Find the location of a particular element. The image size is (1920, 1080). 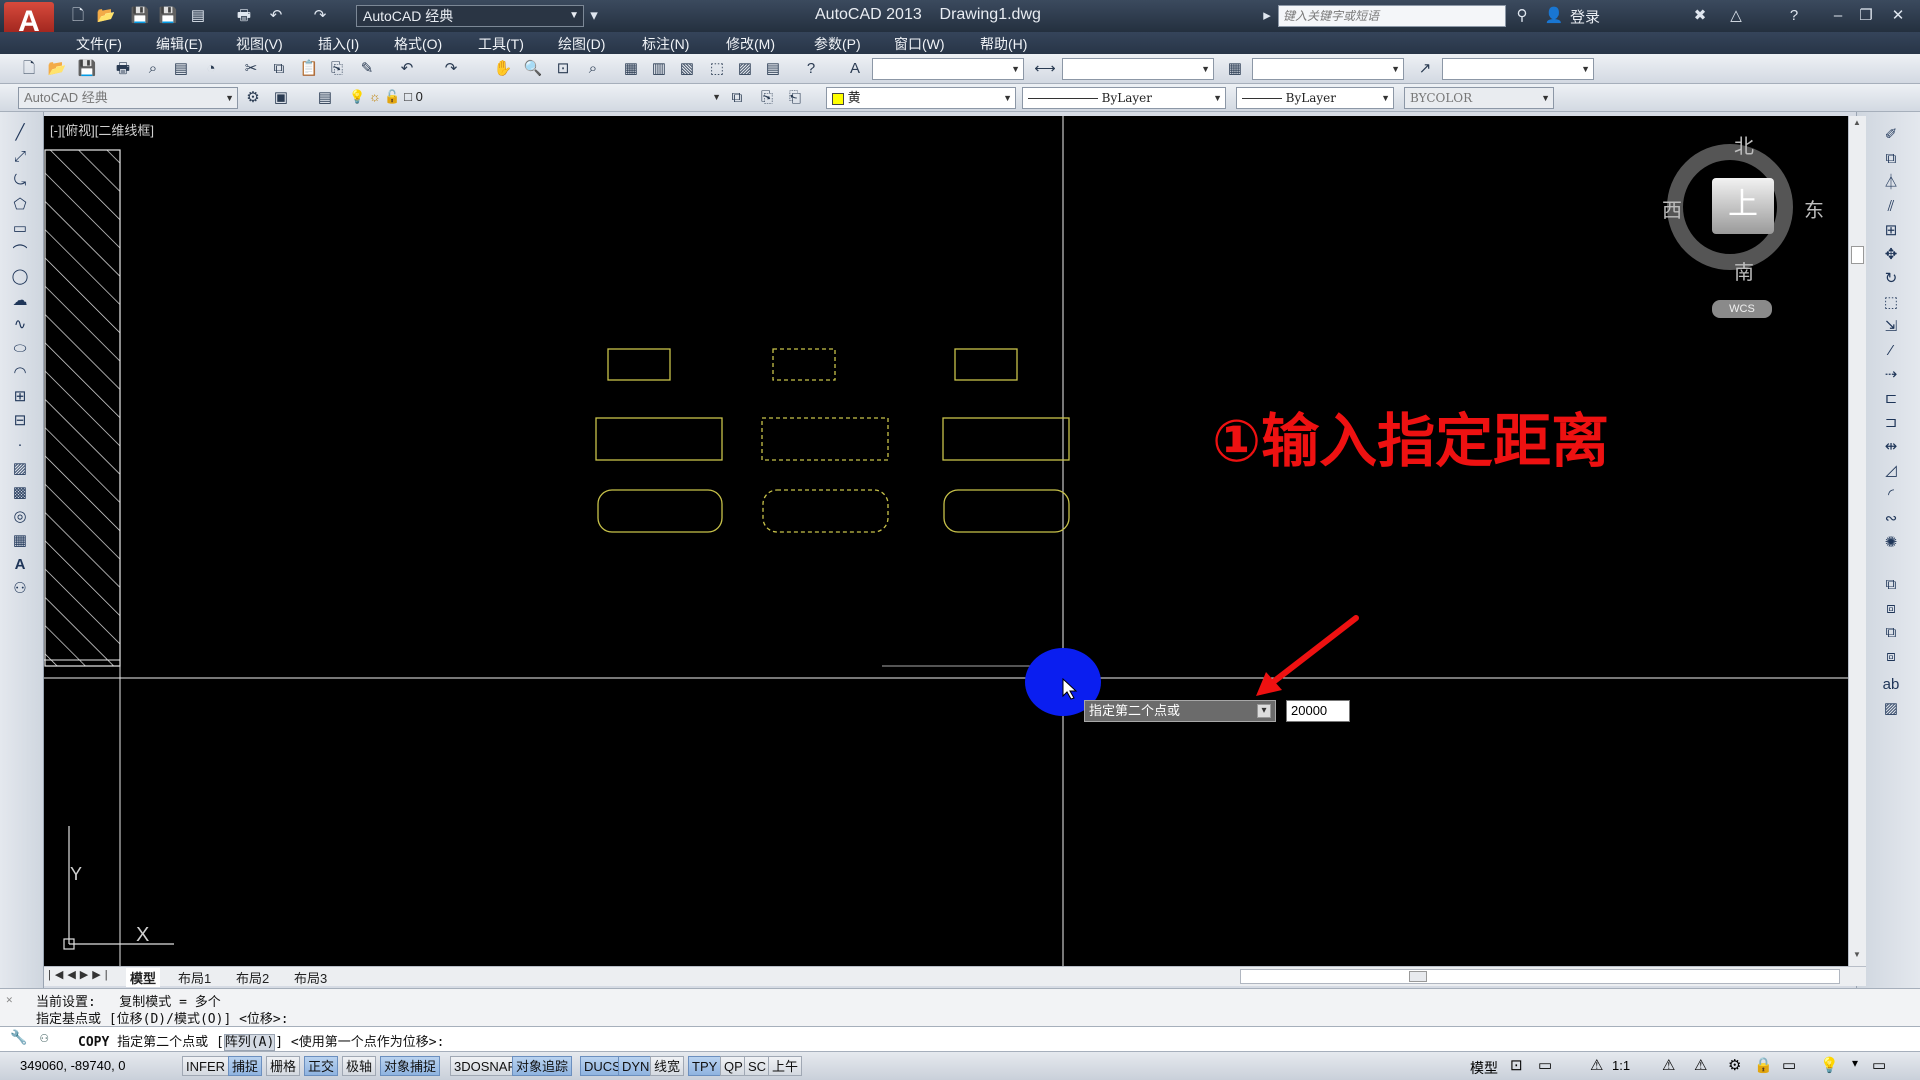

menu-file: 文件(F) is located at coordinates (99, 44).